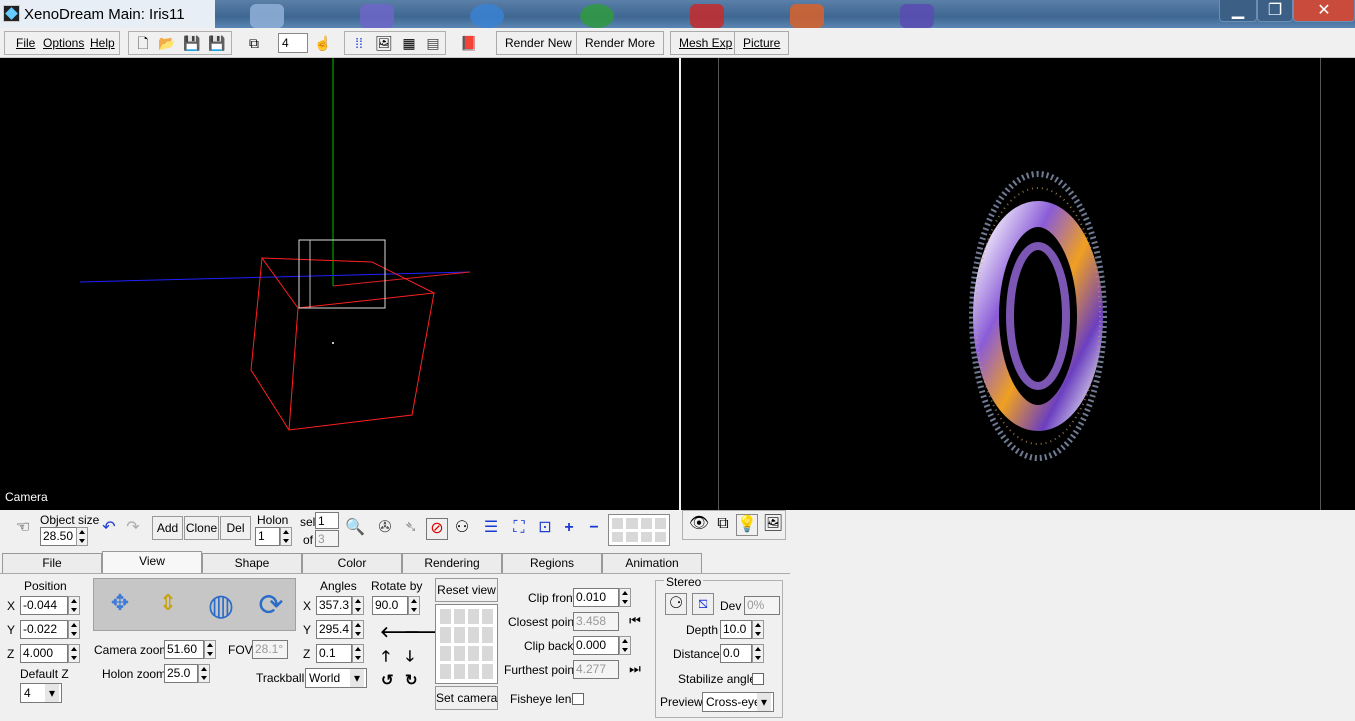 Image resolution: width=1355 pixels, height=721 pixels. I want to click on clip-front-spin, so click(625, 597).